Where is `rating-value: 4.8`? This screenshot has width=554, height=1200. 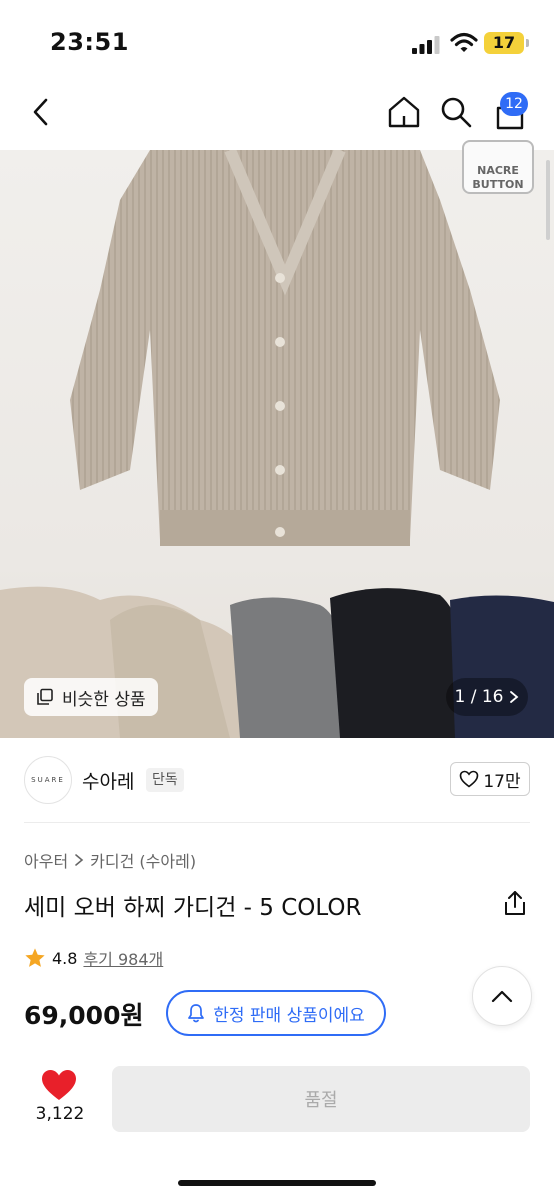
rating-value: 4.8 is located at coordinates (65, 958).